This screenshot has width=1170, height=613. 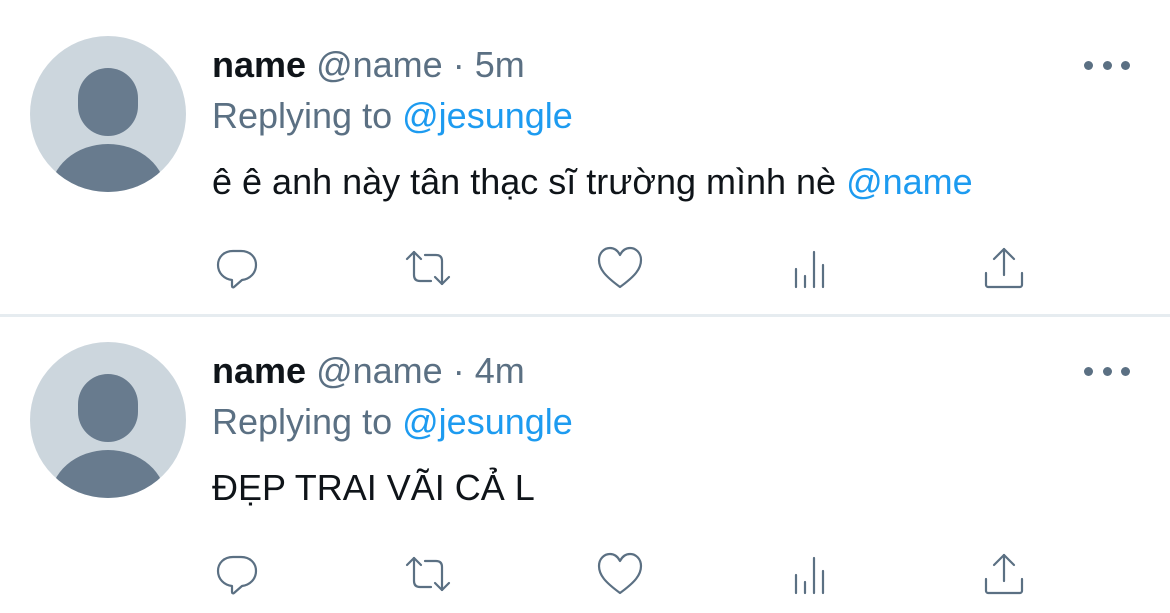 What do you see at coordinates (524, 181) in the screenshot?
I see `tweet-body: ê ê anh này tân thạc sĩ trường mình nè` at bounding box center [524, 181].